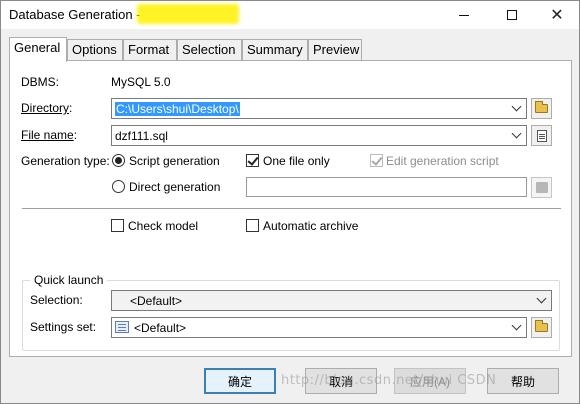  I want to click on direct-generation-radio, so click(118, 186).